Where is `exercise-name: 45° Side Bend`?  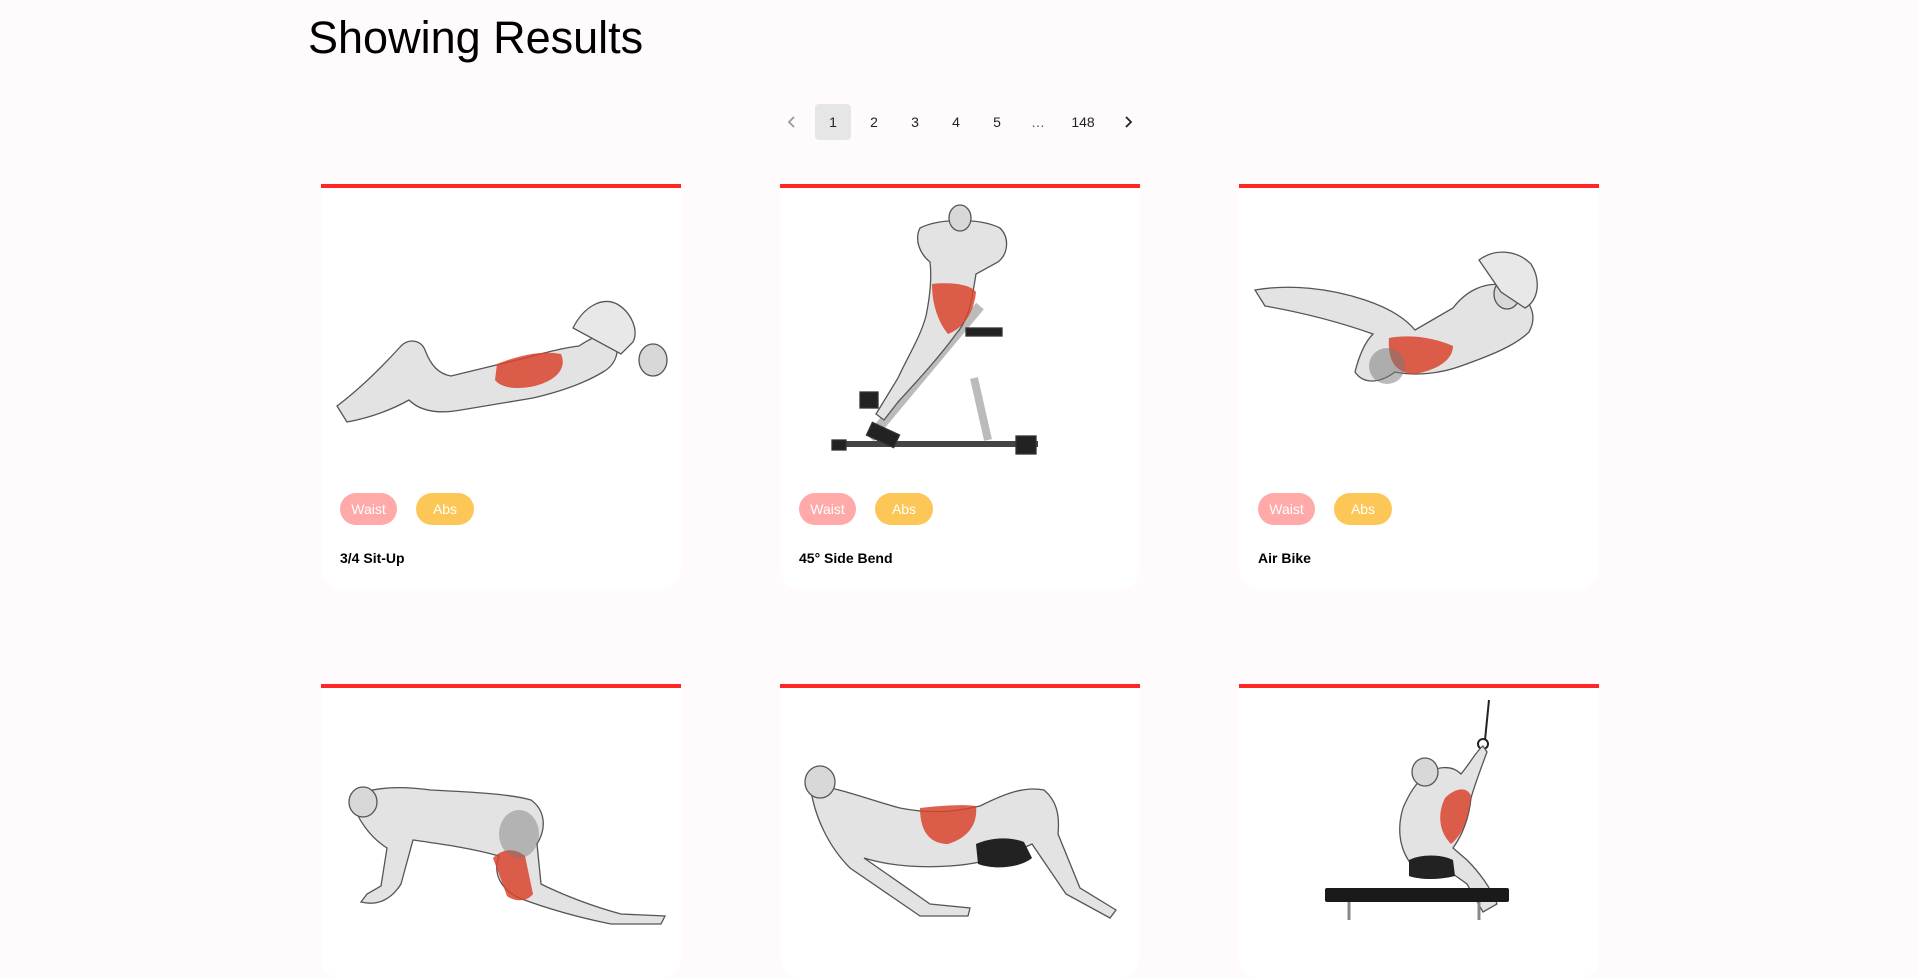 exercise-name: 45° Side Bend is located at coordinates (846, 558).